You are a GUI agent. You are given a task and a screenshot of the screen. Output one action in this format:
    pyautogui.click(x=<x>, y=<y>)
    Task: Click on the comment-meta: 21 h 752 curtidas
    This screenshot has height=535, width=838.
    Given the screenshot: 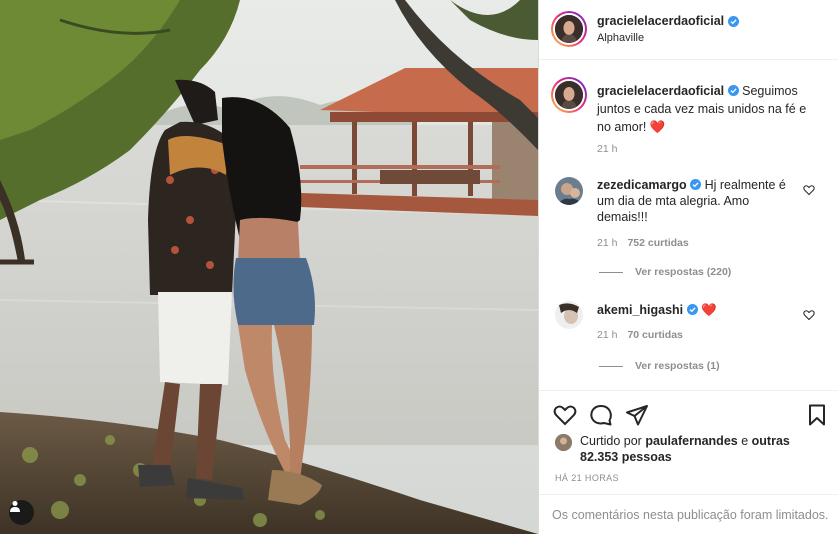 What is the action you would take?
    pyautogui.click(x=643, y=243)
    